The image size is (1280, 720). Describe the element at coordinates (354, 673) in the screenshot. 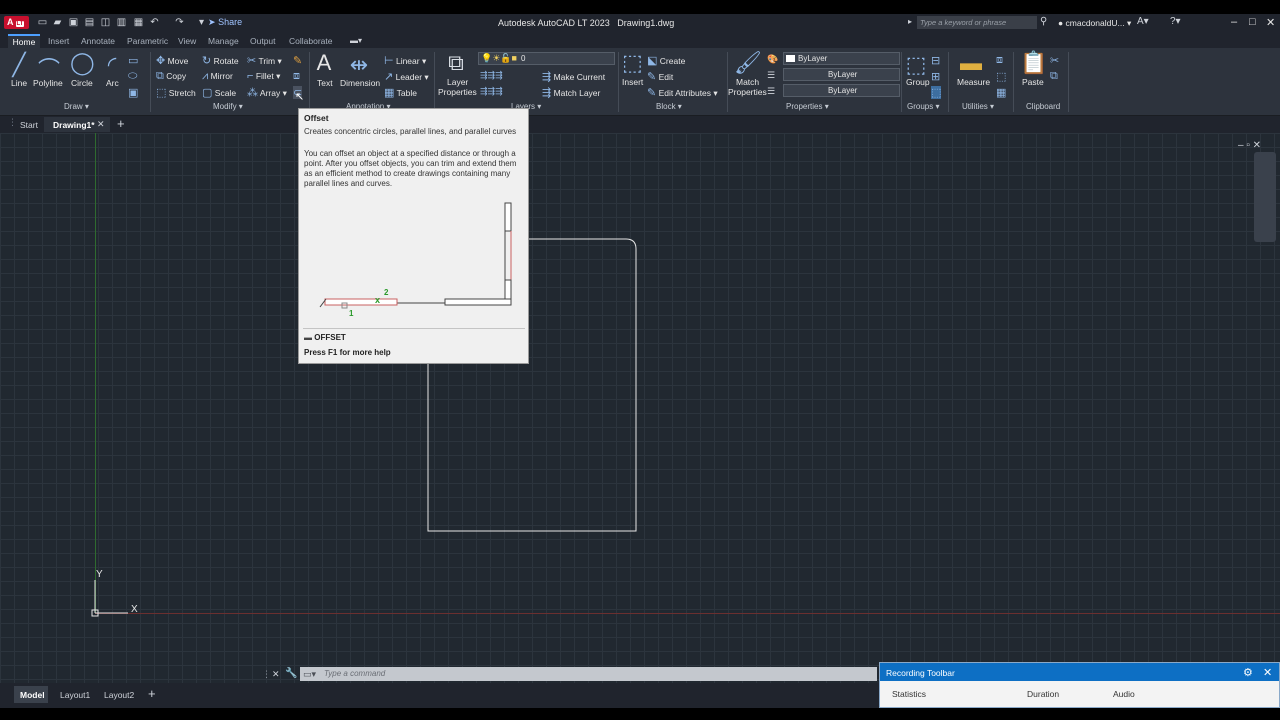

I see `command-input: Type a command` at that location.